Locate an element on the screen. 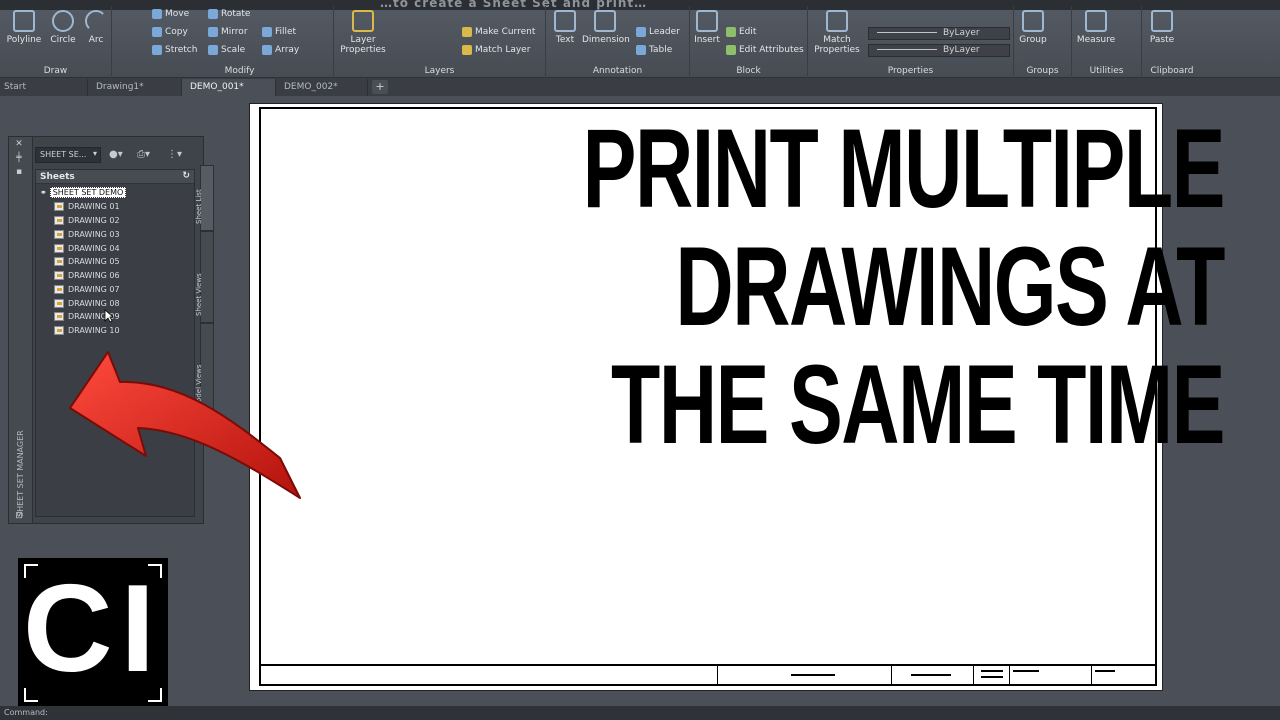  tab-drawing1: Drawing1* is located at coordinates (135, 87).